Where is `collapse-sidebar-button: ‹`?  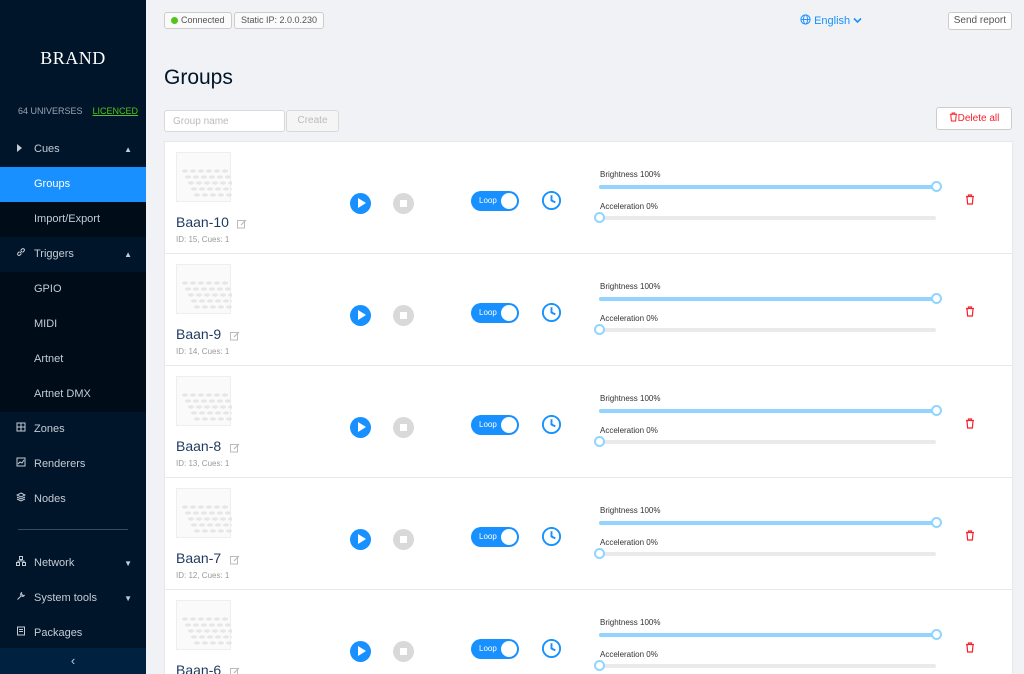
collapse-sidebar-button: ‹ is located at coordinates (73, 661).